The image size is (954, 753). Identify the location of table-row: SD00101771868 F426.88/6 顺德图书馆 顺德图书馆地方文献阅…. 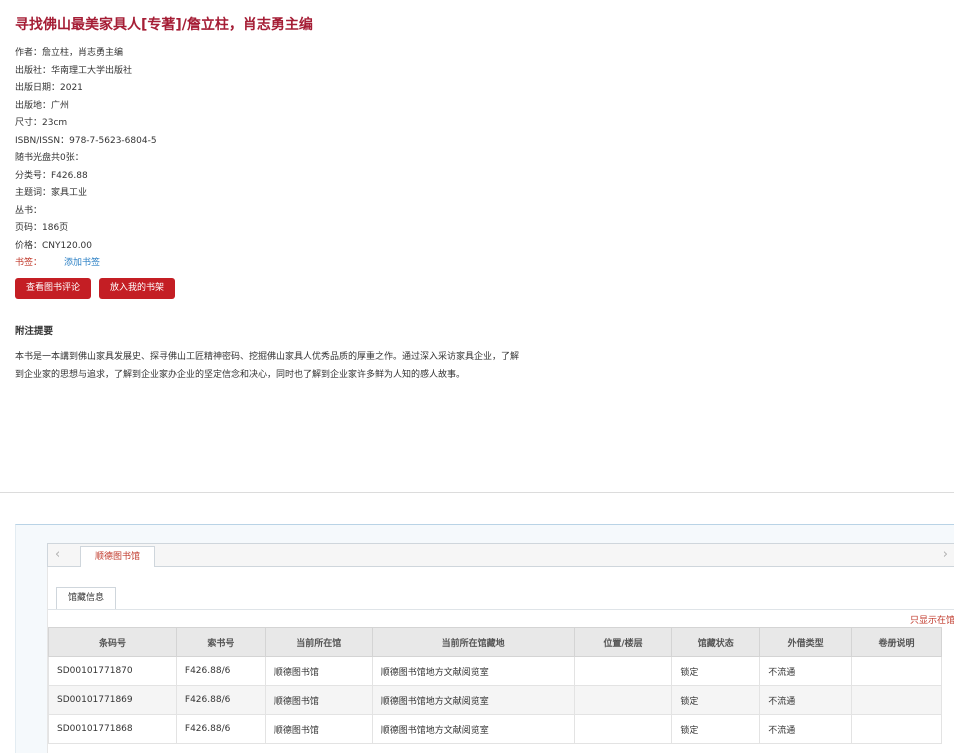
(495, 729).